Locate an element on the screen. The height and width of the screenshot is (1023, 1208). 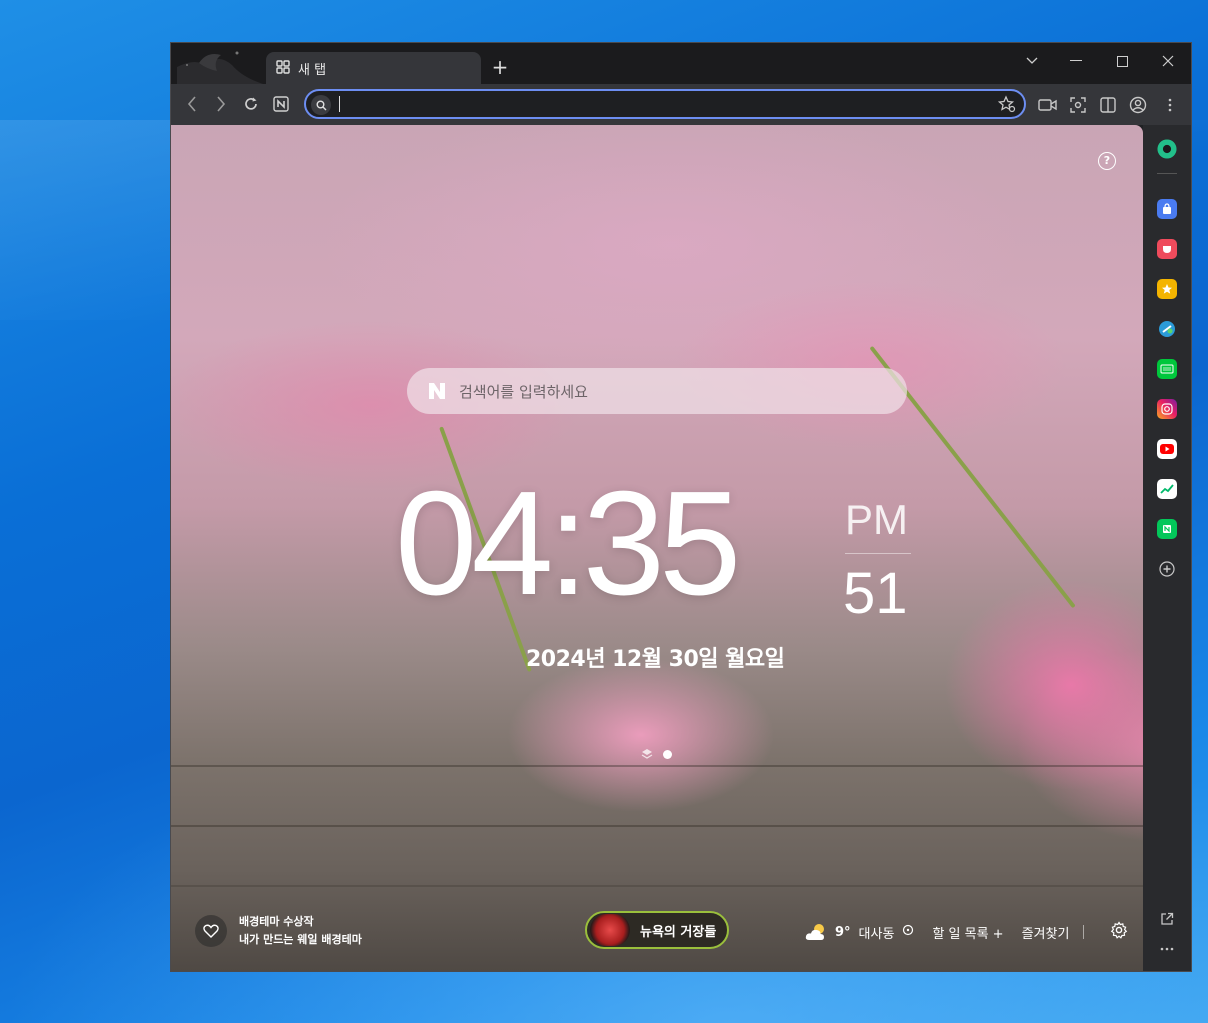
tab-search-chevron-icon is located at coordinates (1032, 61).